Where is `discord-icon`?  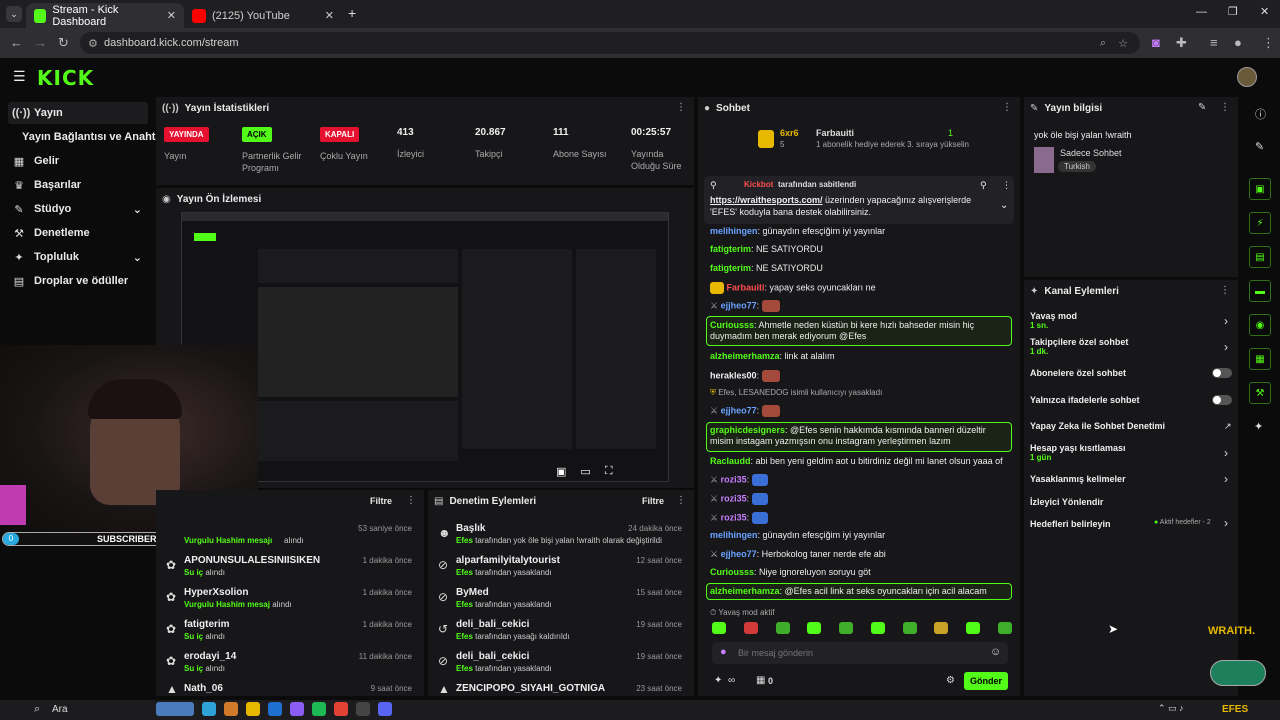 discord-icon is located at coordinates (385, 709).